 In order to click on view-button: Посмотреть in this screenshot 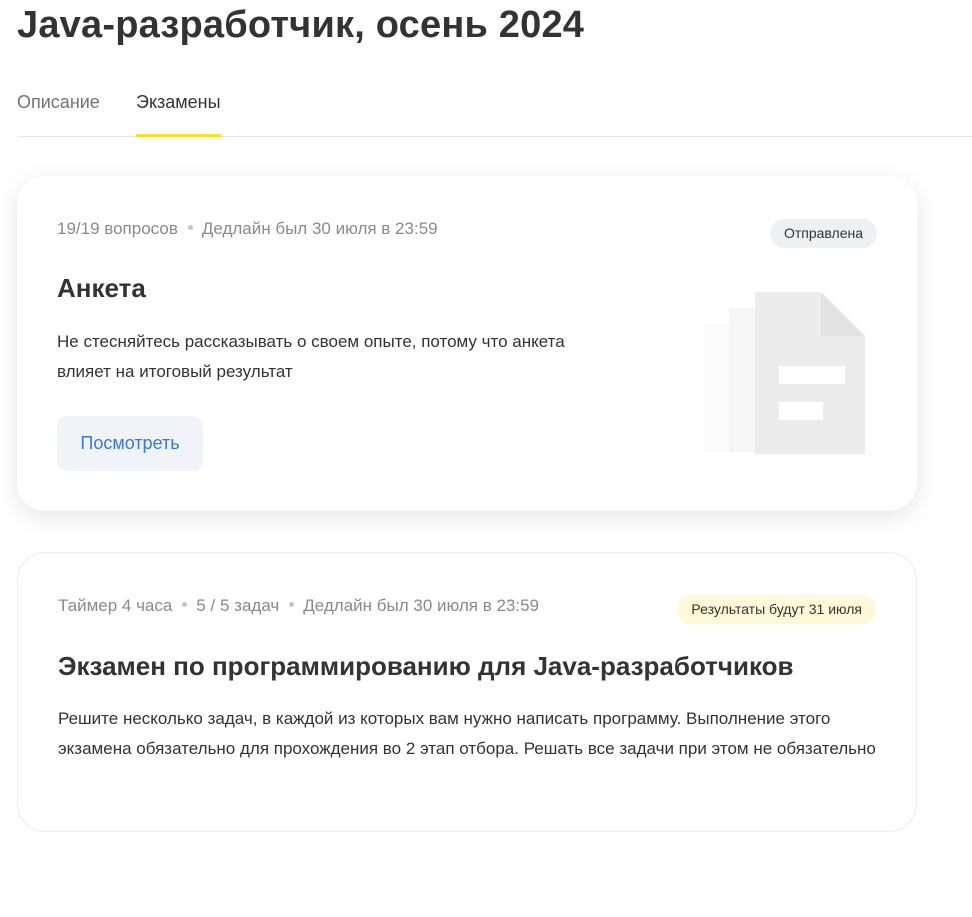, I will do `click(130, 443)`.